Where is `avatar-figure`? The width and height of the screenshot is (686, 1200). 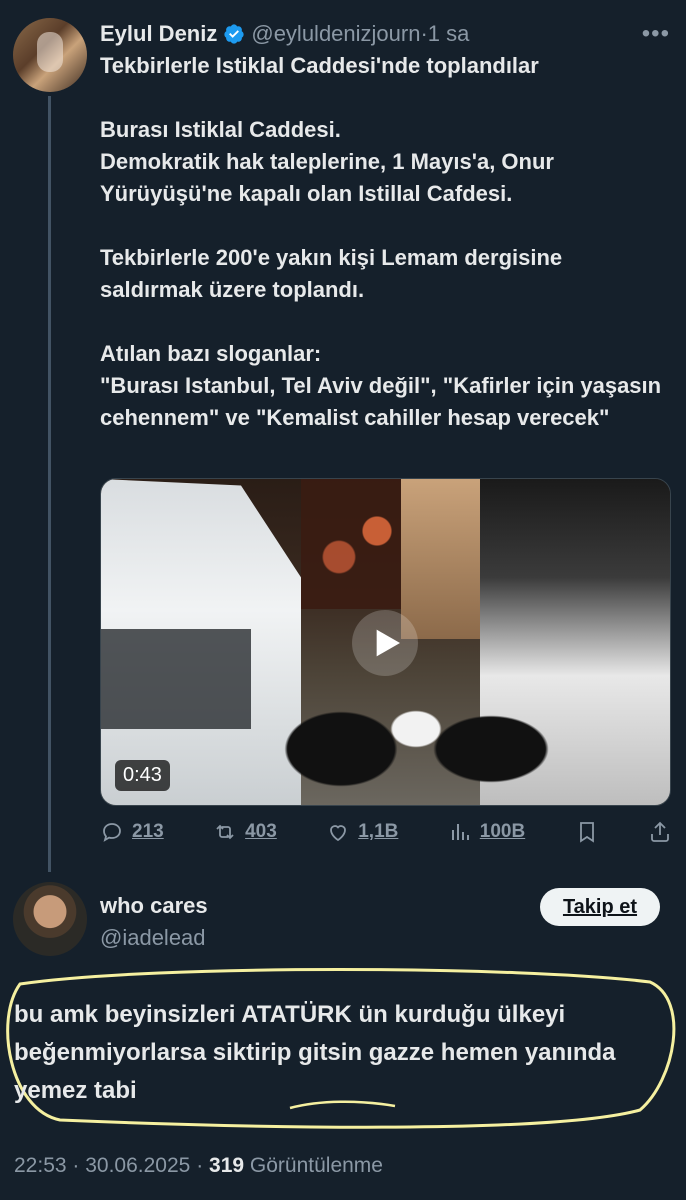 avatar-figure is located at coordinates (50, 52).